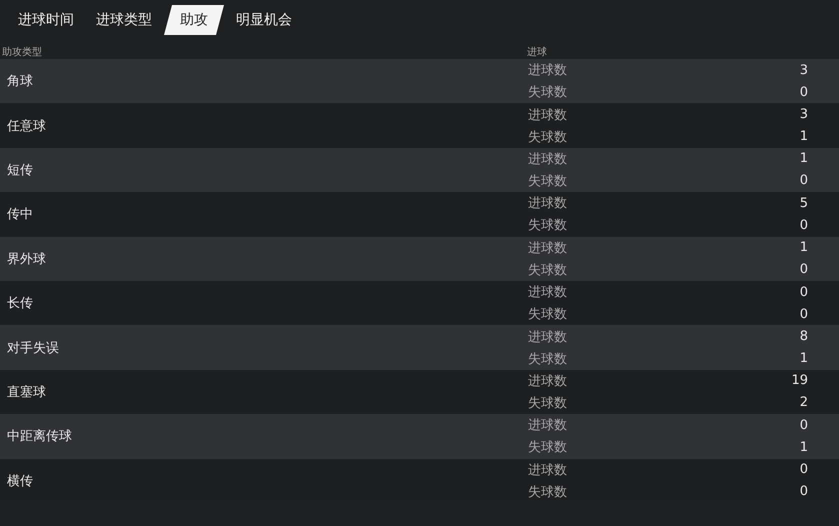  What do you see at coordinates (22, 52) in the screenshot?
I see `column-header: 助攻类型` at bounding box center [22, 52].